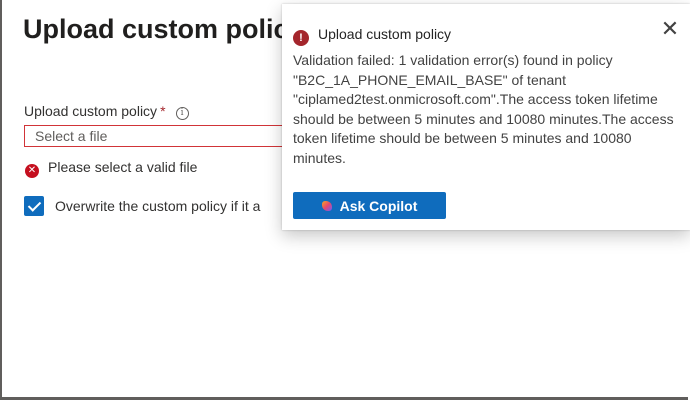  What do you see at coordinates (156, 29) in the screenshot?
I see `page-title: Upload custom polic` at bounding box center [156, 29].